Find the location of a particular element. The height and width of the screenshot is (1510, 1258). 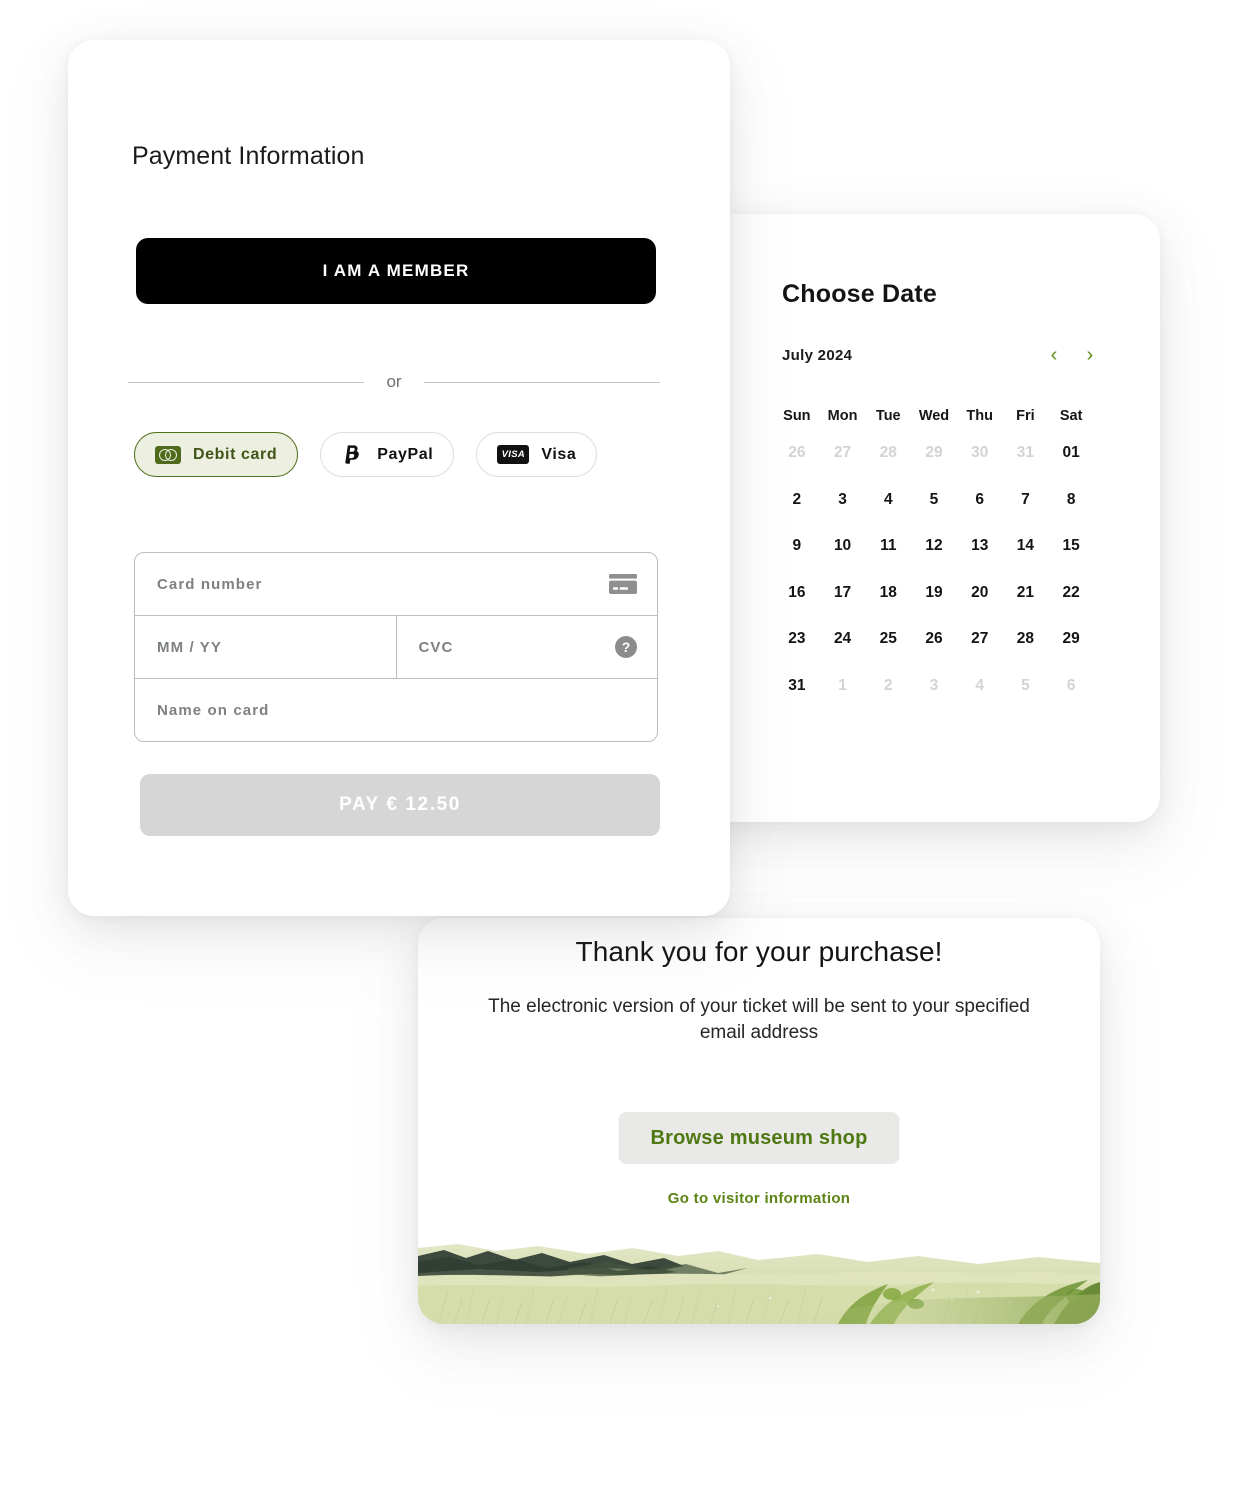

calendar-weekday-header: Tue is located at coordinates (888, 416).